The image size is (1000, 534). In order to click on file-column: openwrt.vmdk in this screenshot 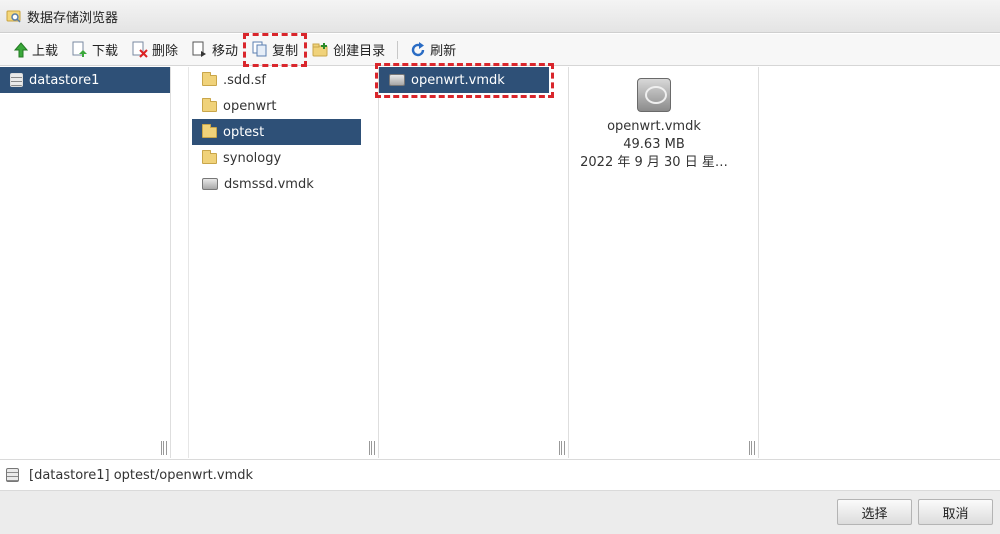, I will do `click(474, 262)`.